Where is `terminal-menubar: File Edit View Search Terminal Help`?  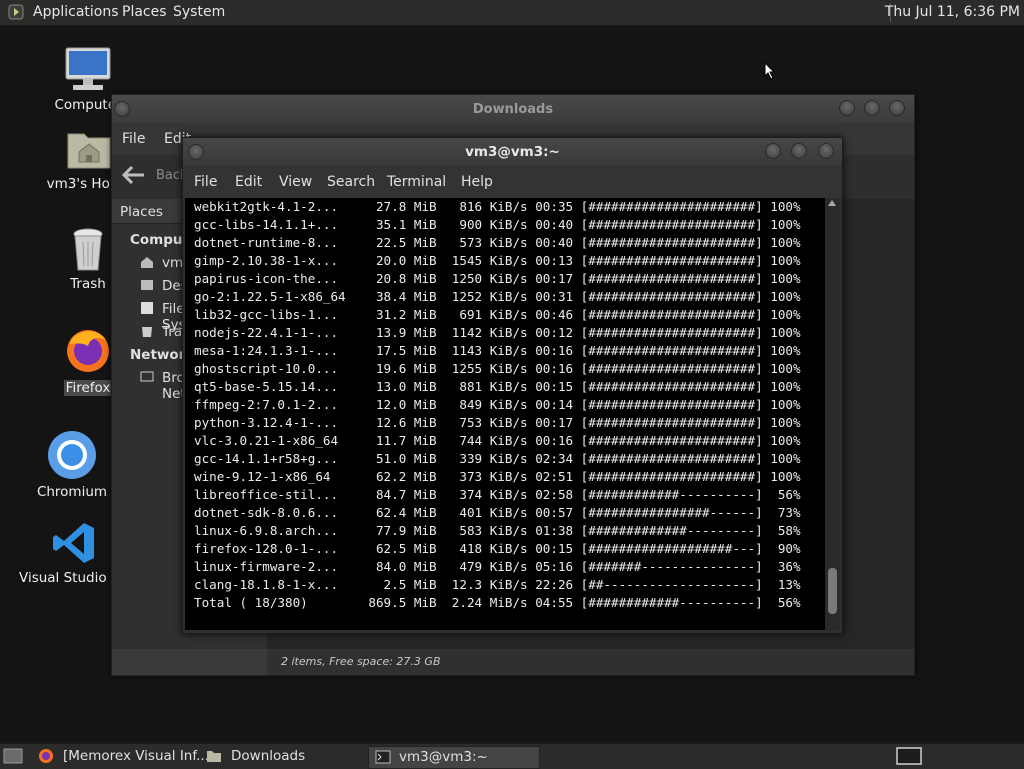 terminal-menubar: File Edit View Search Terminal Help is located at coordinates (512, 182).